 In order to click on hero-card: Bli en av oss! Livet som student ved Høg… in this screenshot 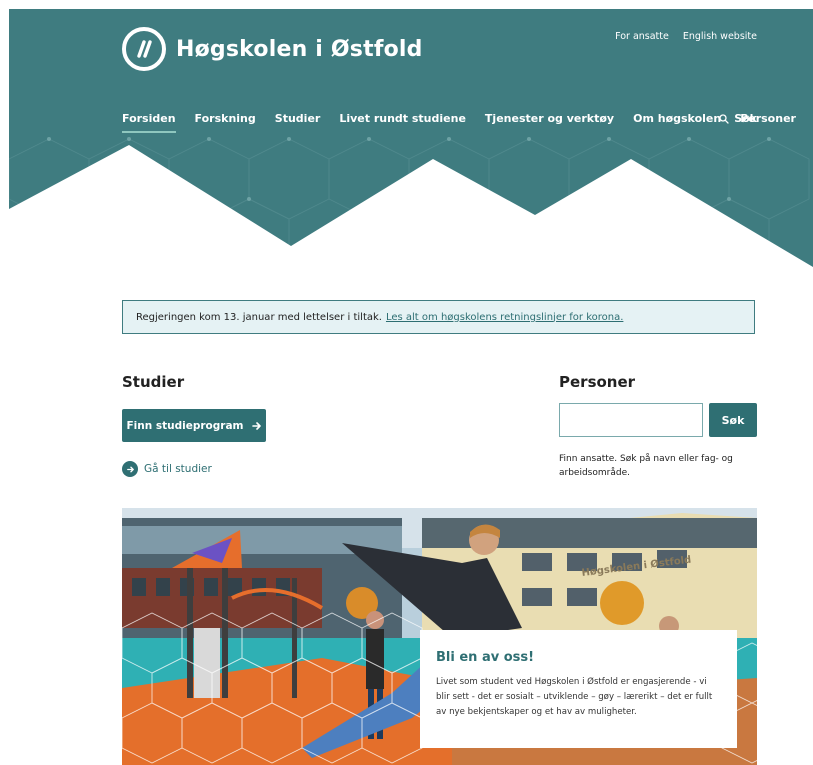, I will do `click(578, 689)`.